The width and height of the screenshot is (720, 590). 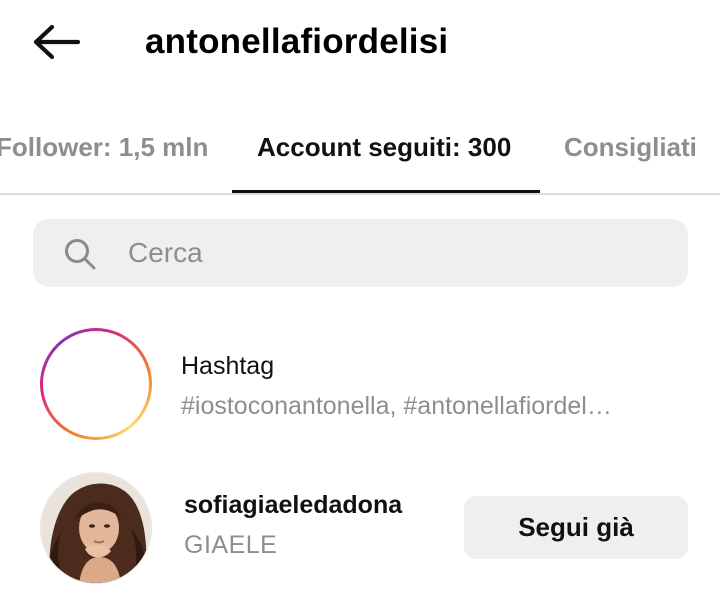 I want to click on hashtag-icon, so click(x=96, y=384).